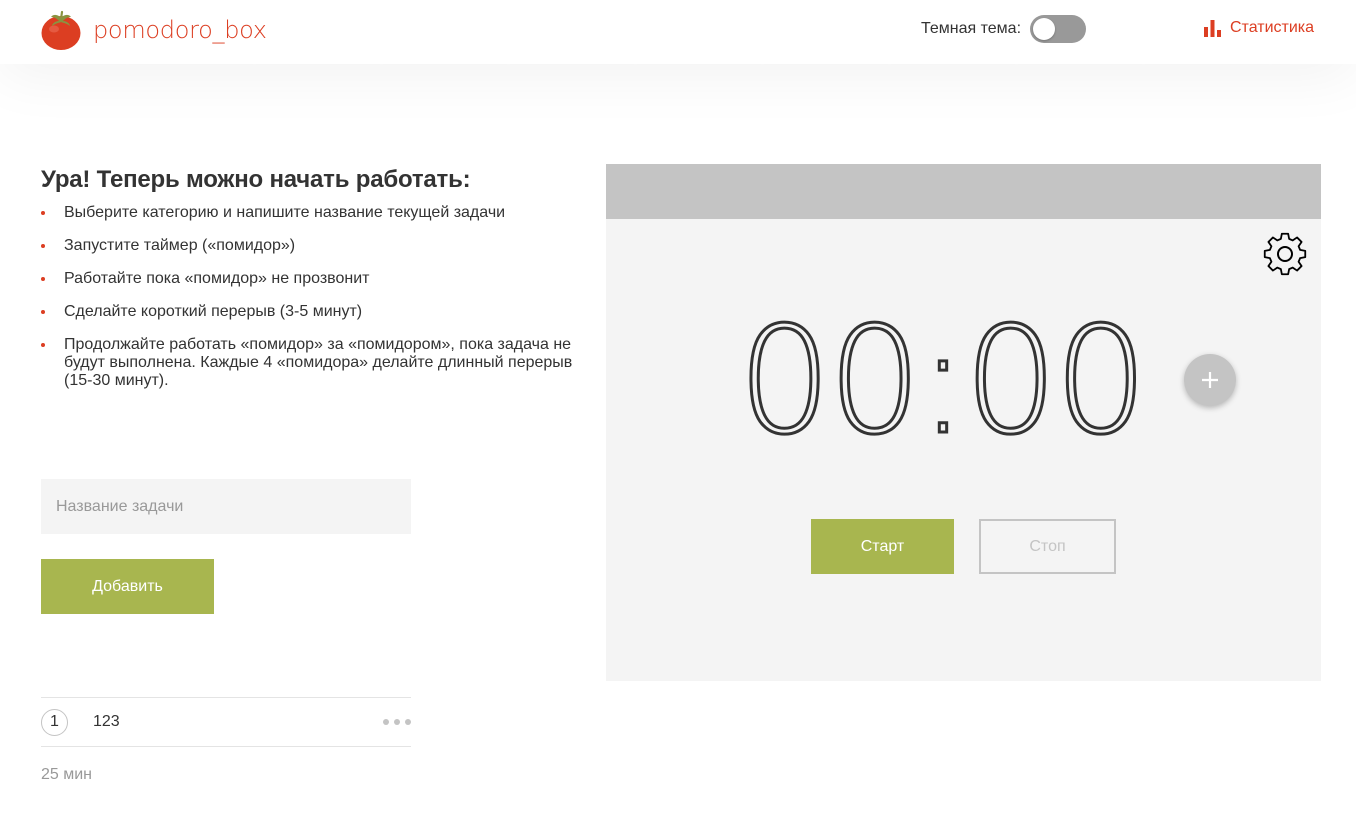 The width and height of the screenshot is (1356, 831). What do you see at coordinates (226, 506) in the screenshot?
I see `task-name-input` at bounding box center [226, 506].